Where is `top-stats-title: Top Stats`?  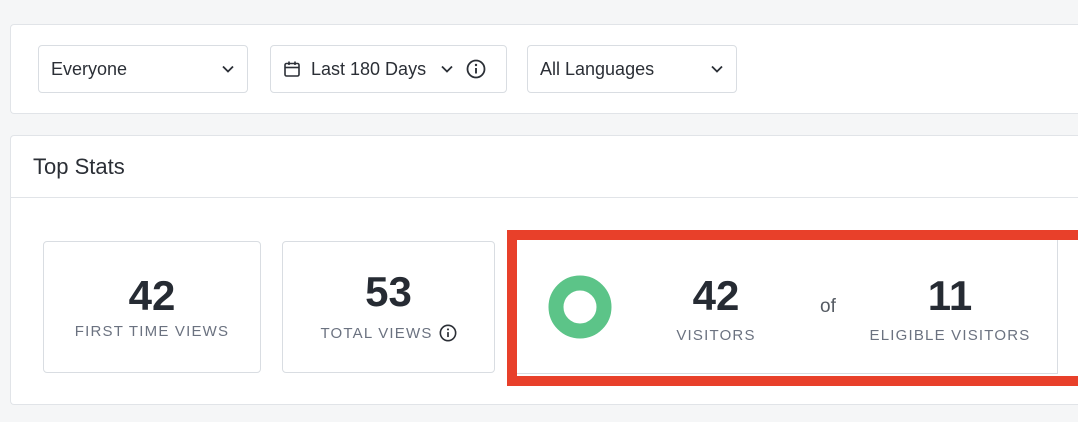
top-stats-title: Top Stats is located at coordinates (544, 167).